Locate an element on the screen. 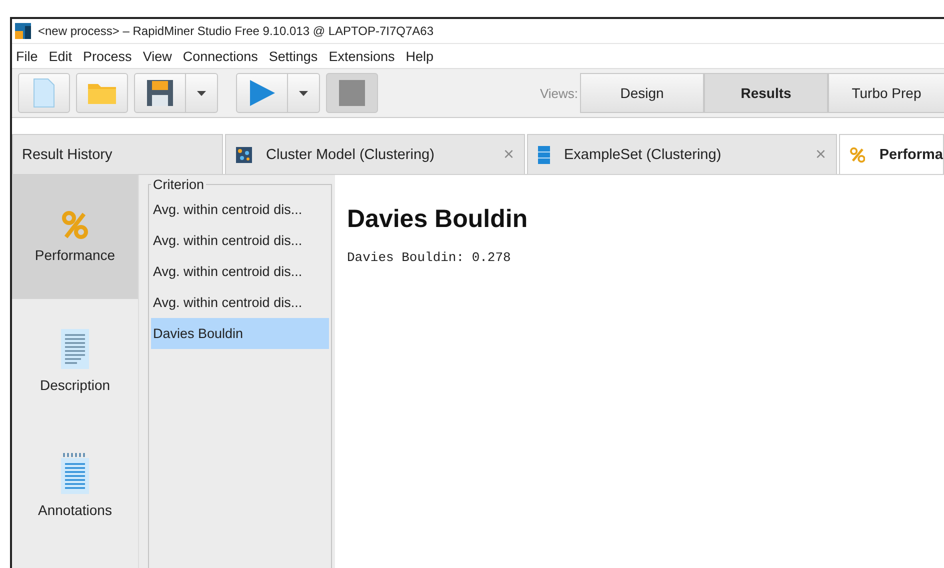 The height and width of the screenshot is (568, 944). new-file-button is located at coordinates (44, 93).